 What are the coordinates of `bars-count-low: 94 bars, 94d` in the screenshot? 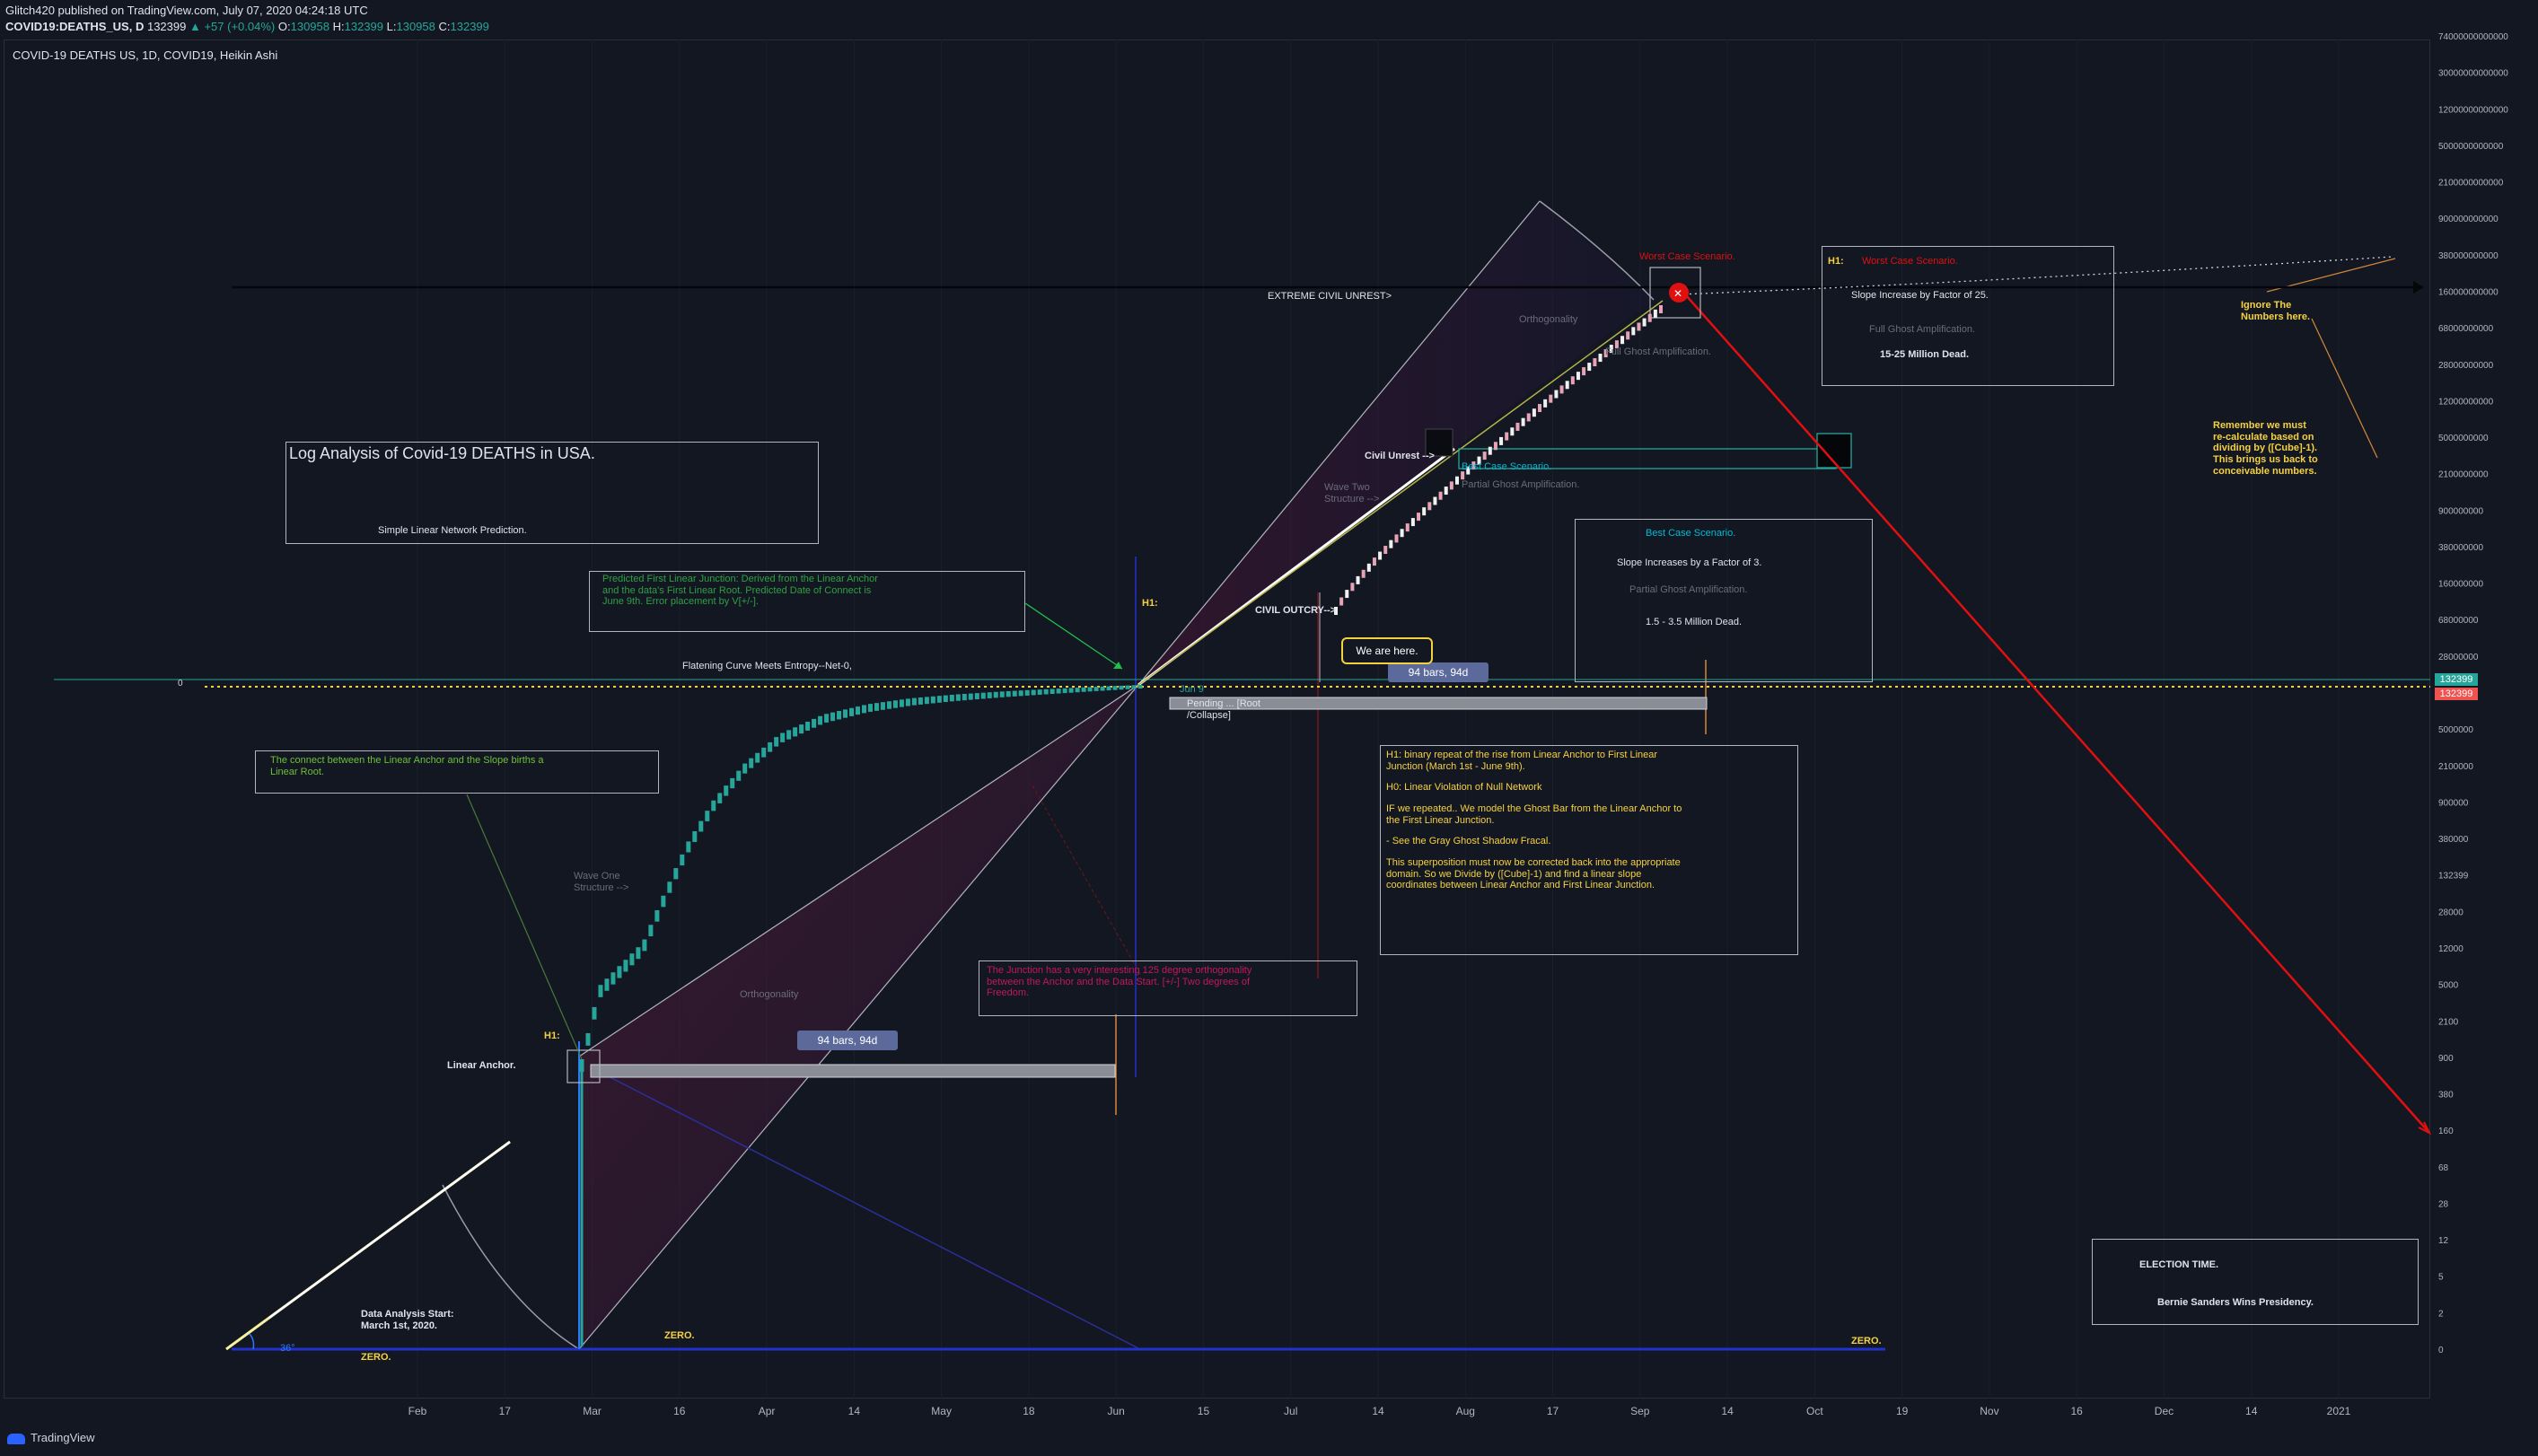 It's located at (847, 1040).